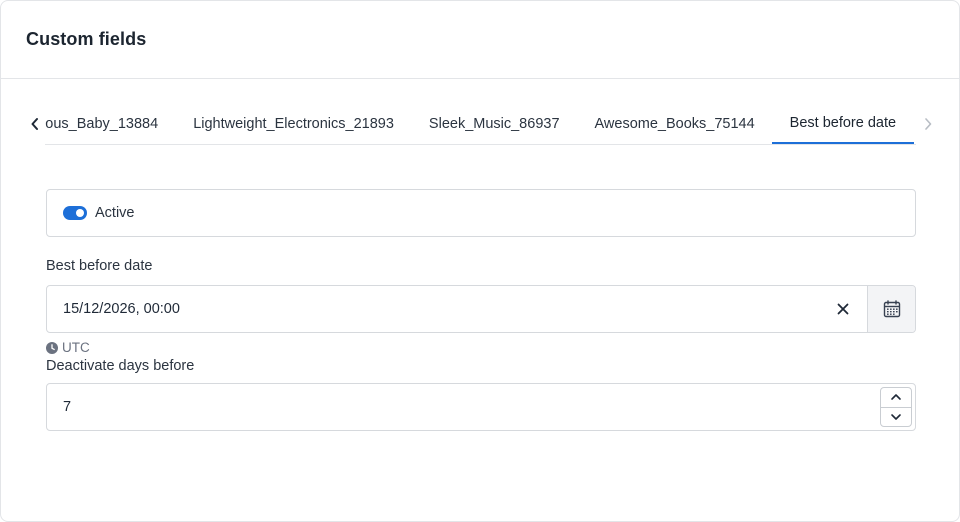 This screenshot has width=960, height=522. I want to click on chevron-down-icon, so click(896, 416).